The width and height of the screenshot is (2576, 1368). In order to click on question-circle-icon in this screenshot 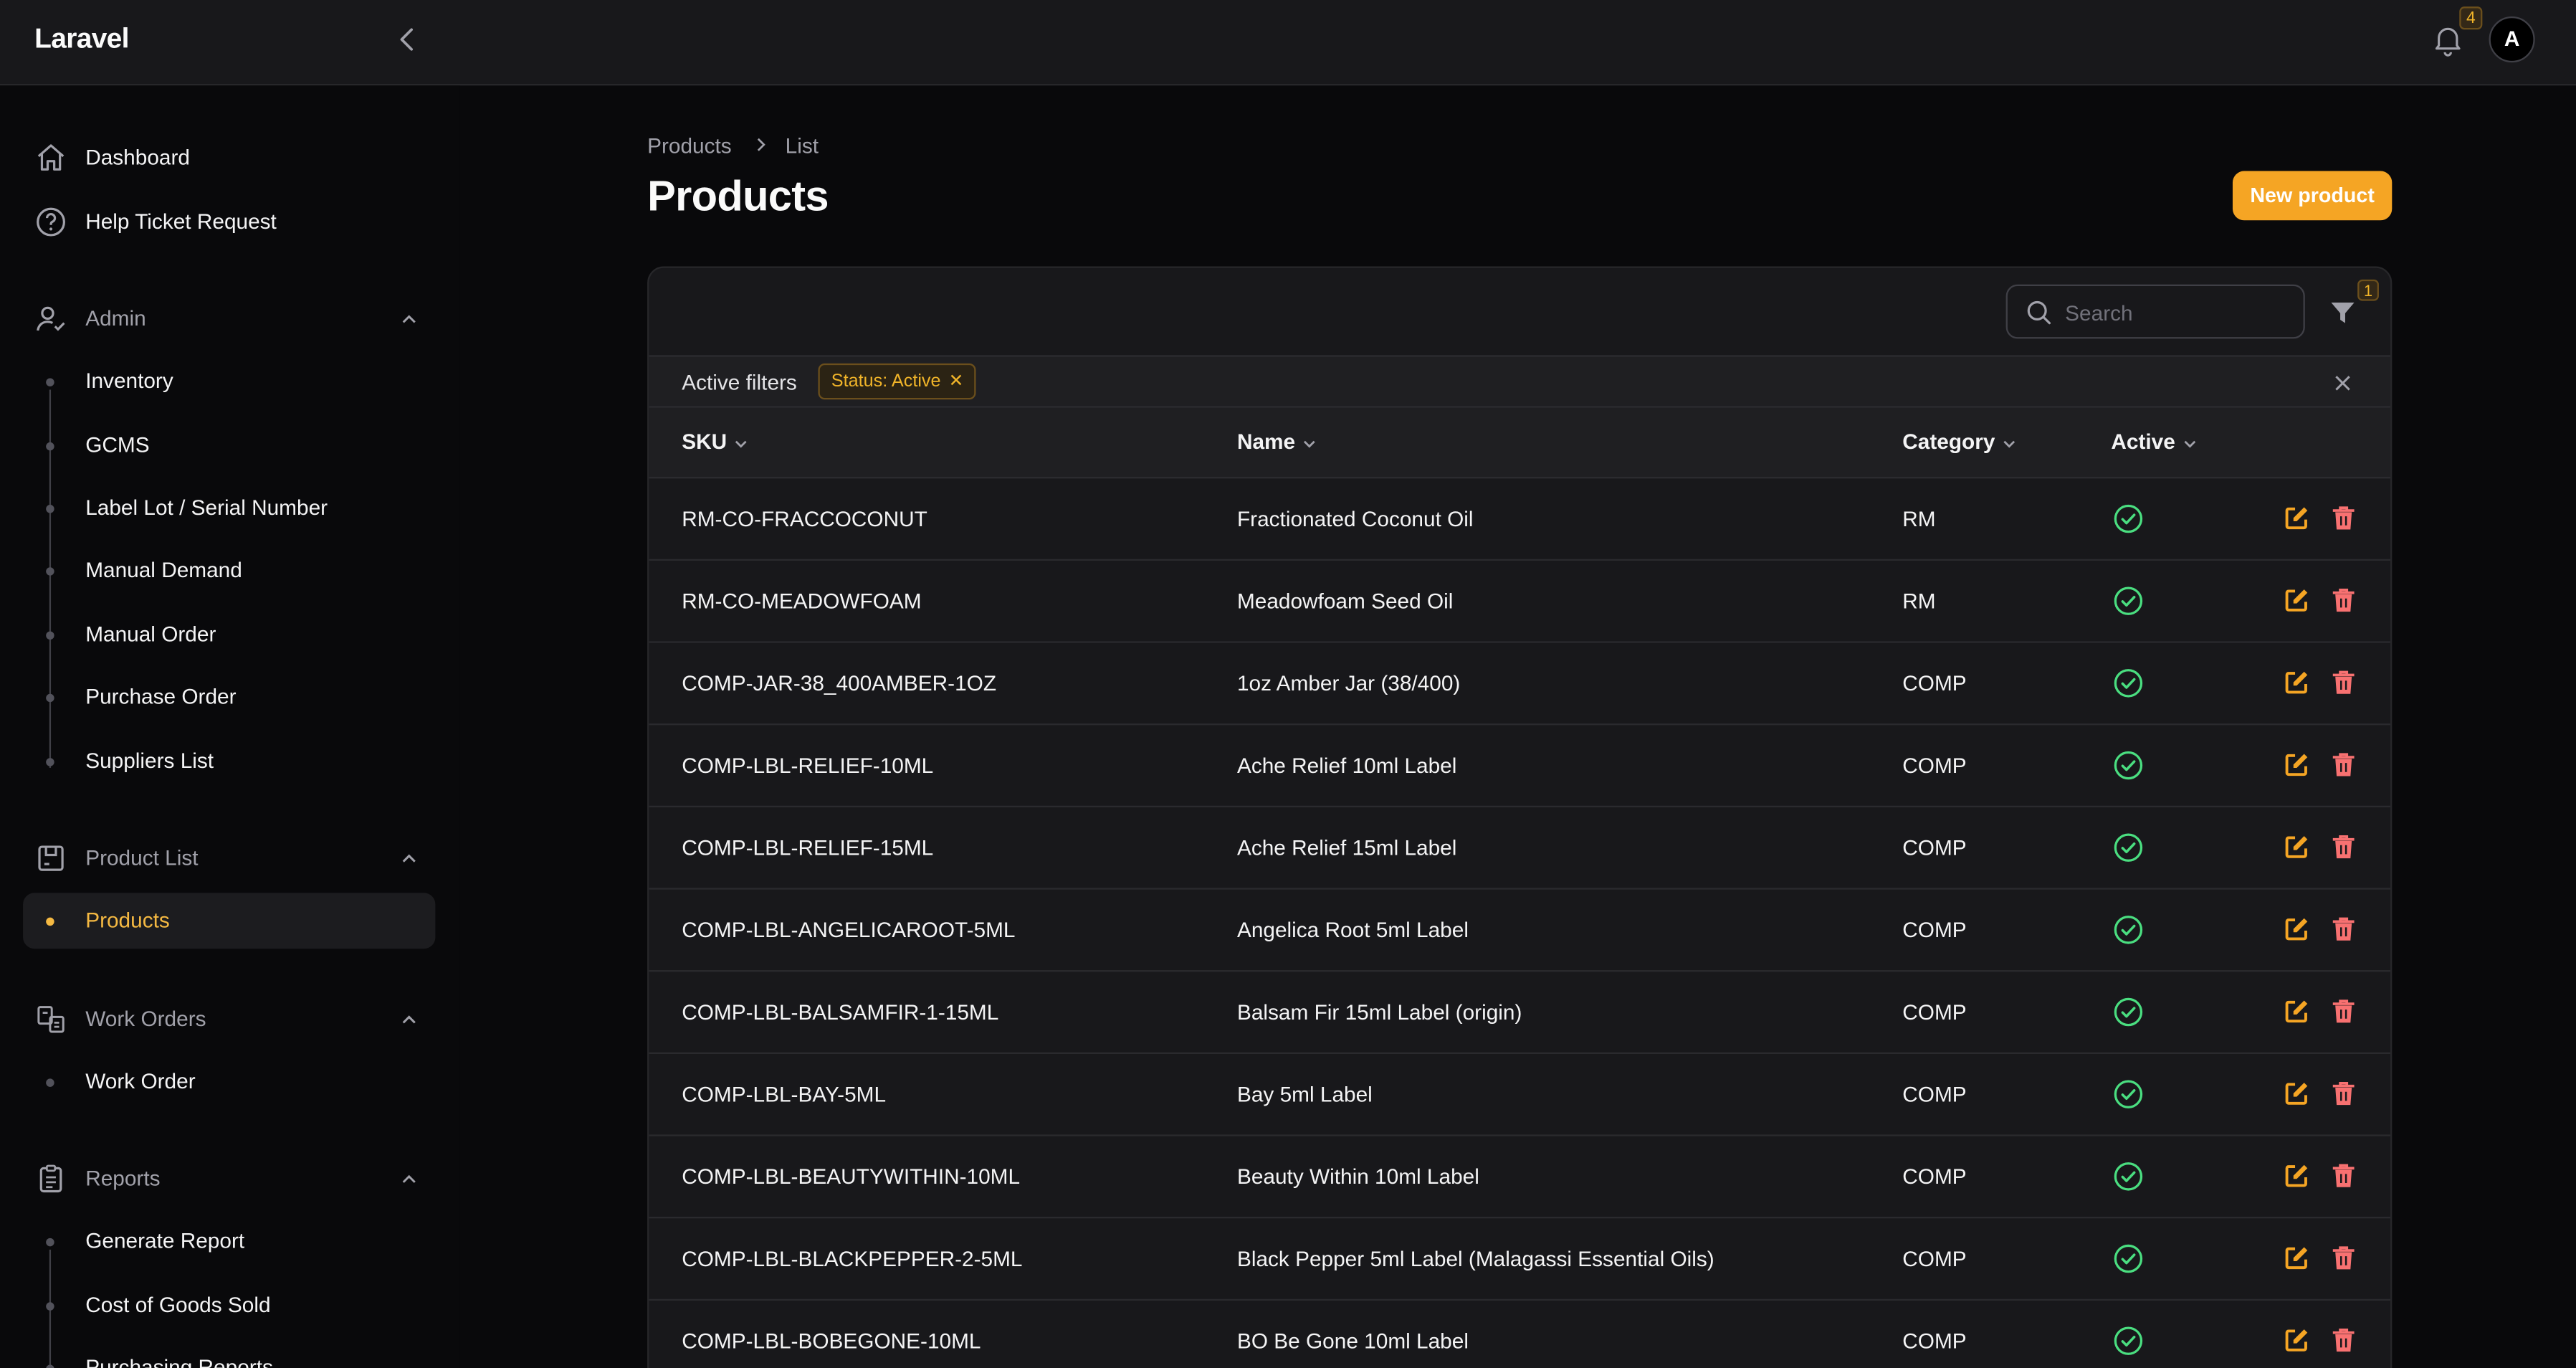, I will do `click(51, 222)`.